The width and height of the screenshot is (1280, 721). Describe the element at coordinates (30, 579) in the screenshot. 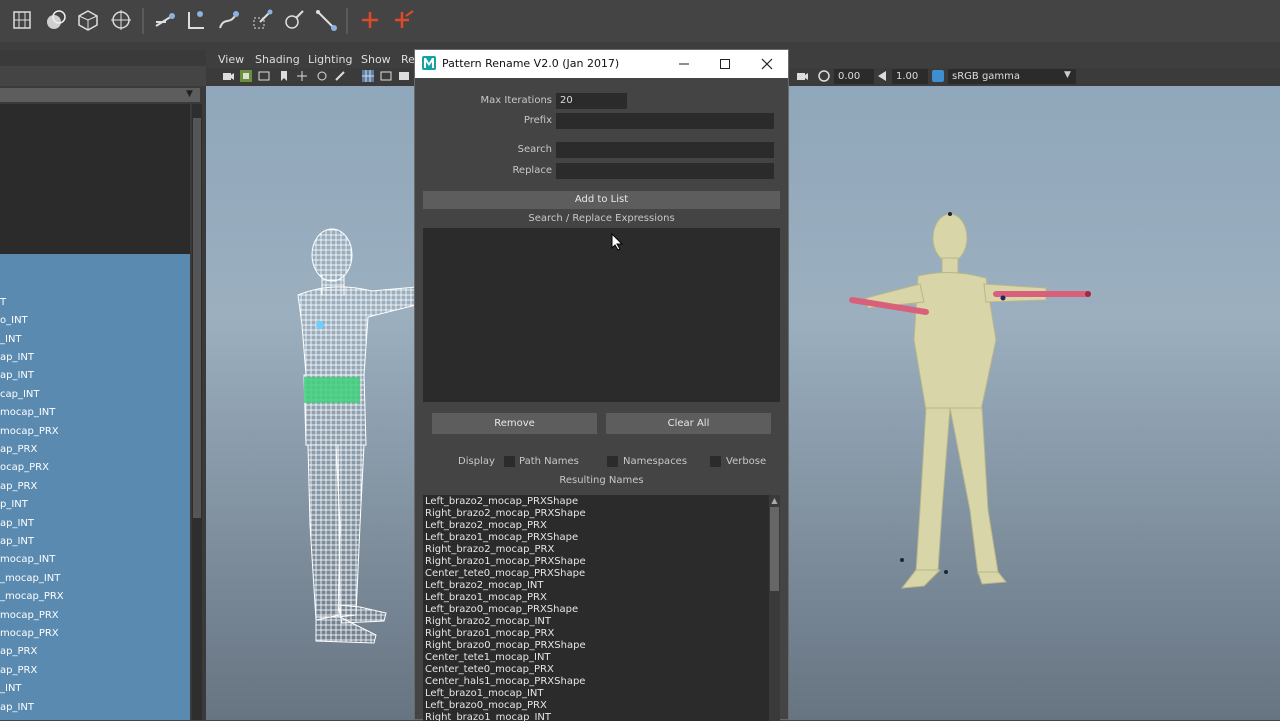

I see `list-item: _mocap_INT` at that location.